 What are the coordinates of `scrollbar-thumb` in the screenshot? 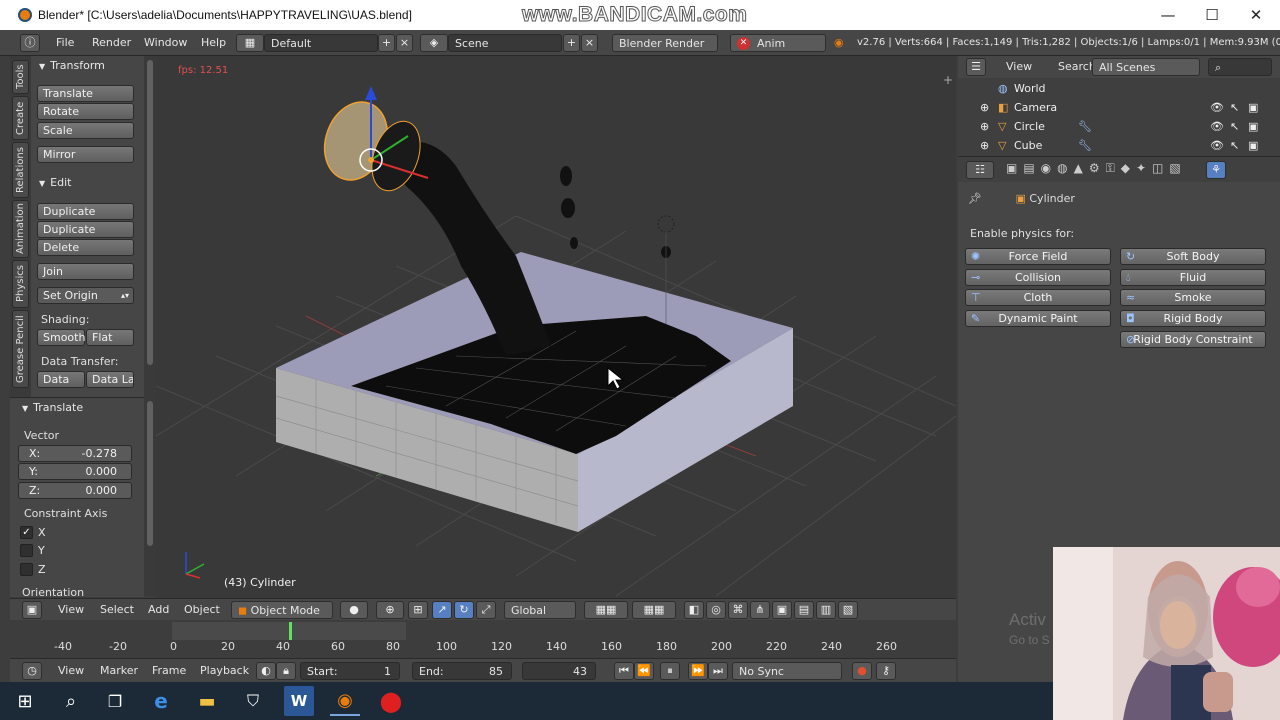 It's located at (150, 212).